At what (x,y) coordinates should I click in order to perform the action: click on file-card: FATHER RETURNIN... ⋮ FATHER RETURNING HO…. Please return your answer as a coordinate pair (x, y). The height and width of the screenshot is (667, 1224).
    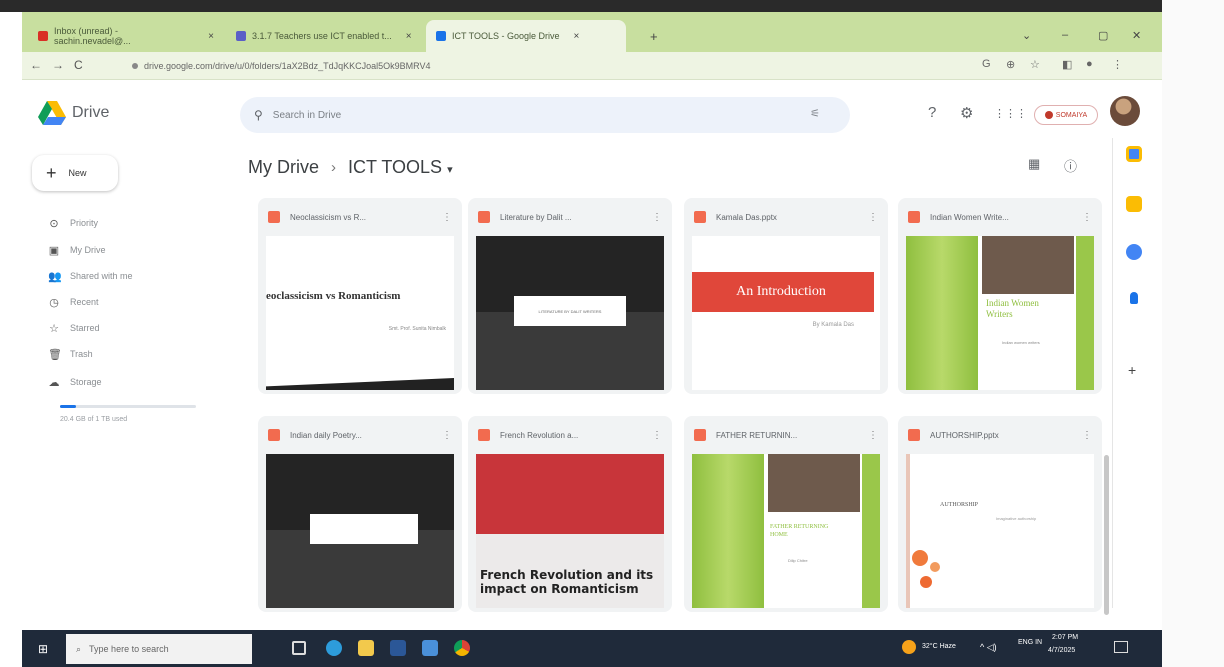
    Looking at the image, I should click on (786, 514).